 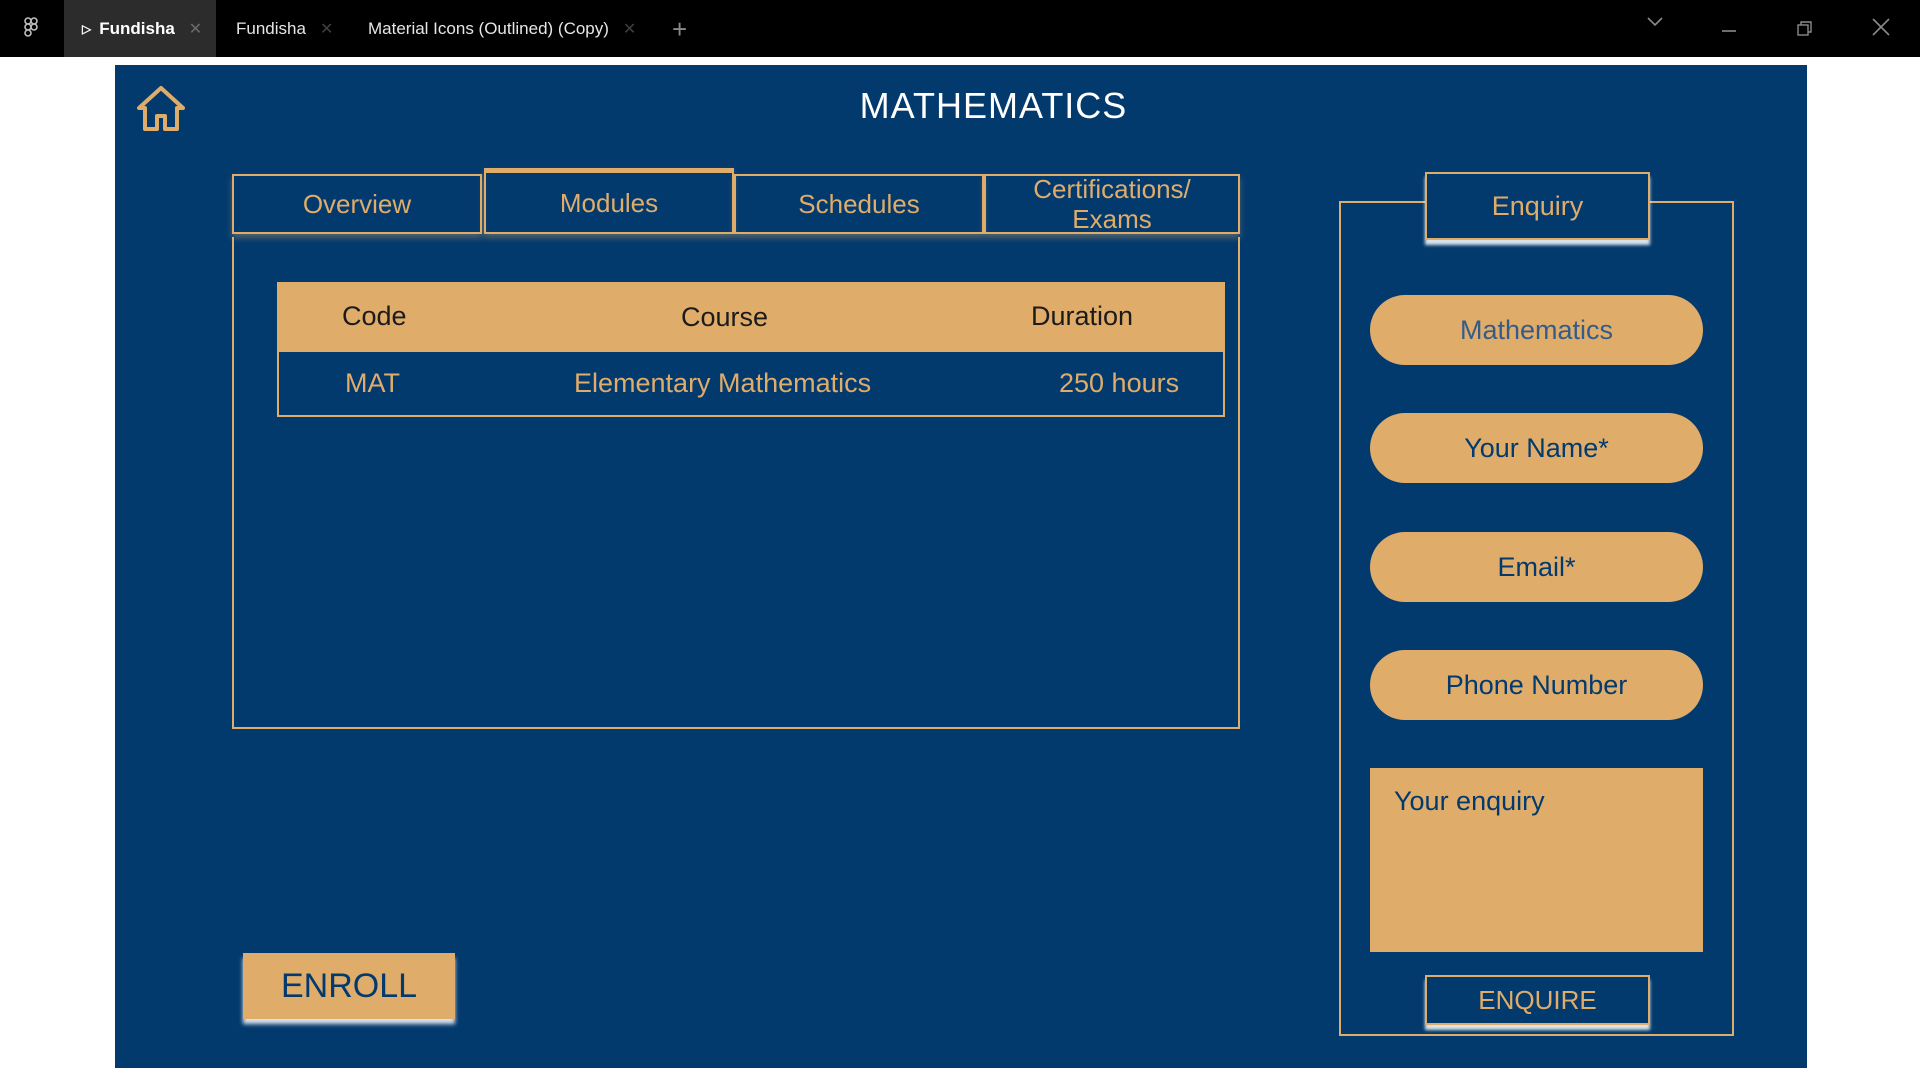 I want to click on table-cell-code: MAT, so click(x=372, y=383).